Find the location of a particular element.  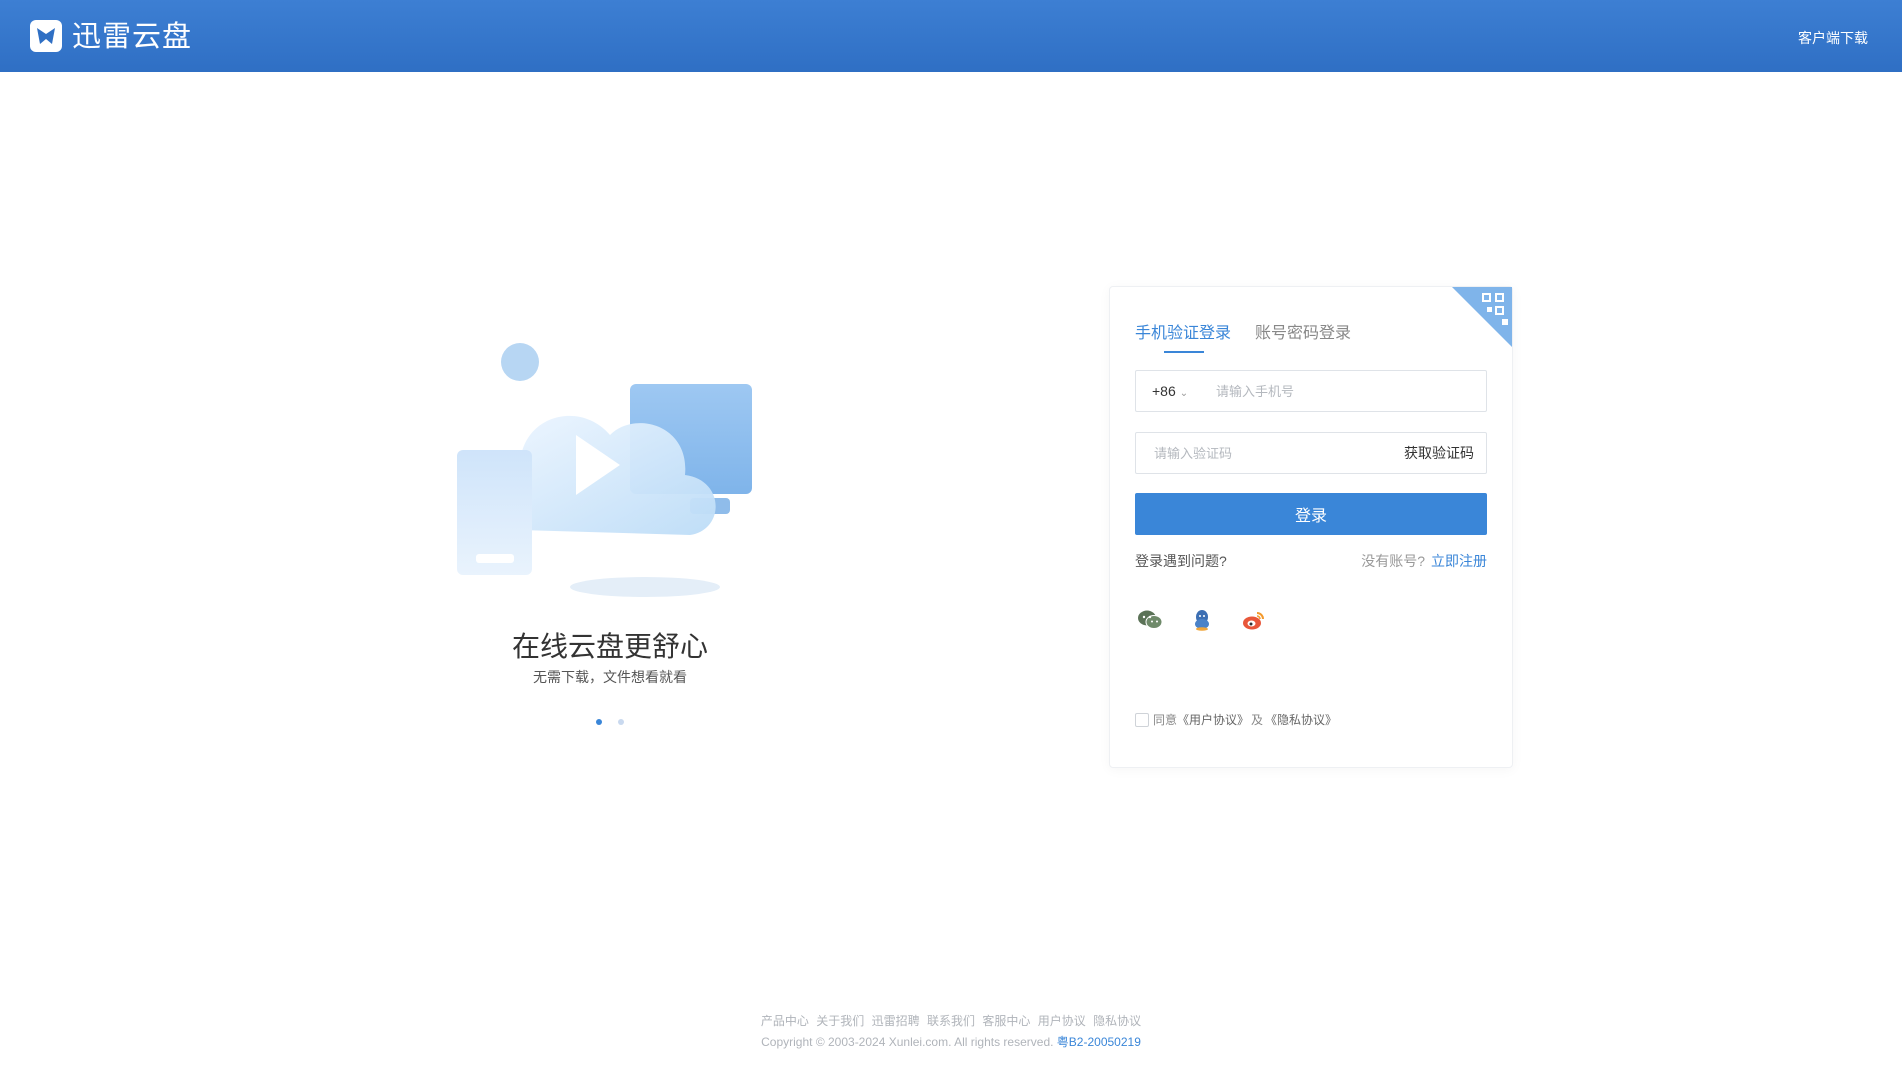

agree-text: 同意 is located at coordinates (1165, 720).